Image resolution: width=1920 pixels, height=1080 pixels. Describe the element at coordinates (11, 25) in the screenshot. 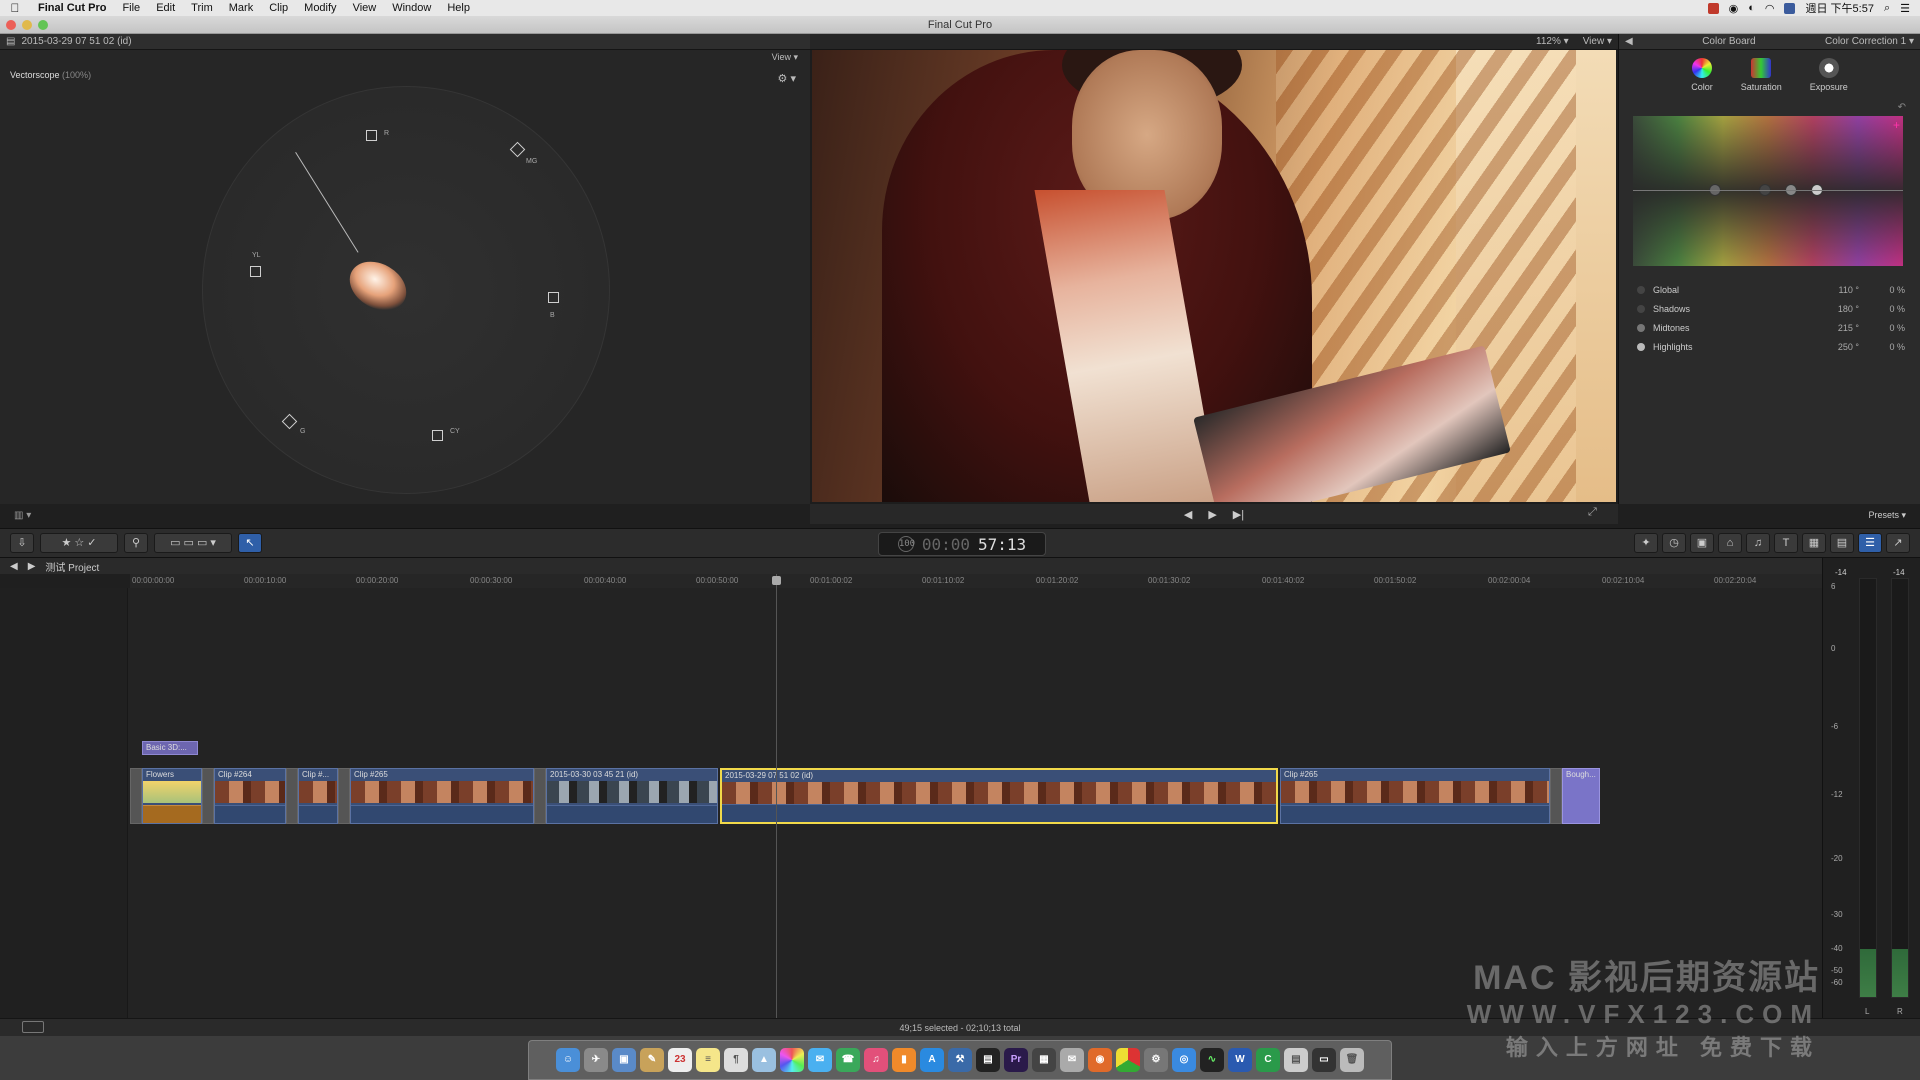

I see `close-icon` at that location.